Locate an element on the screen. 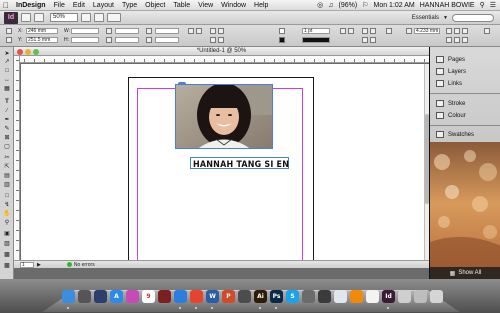  menu-window: Window is located at coordinates (233, 5).